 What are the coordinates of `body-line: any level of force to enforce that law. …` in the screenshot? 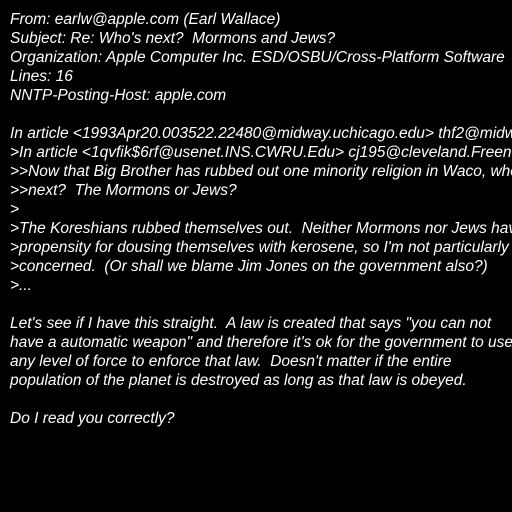 It's located at (231, 361).